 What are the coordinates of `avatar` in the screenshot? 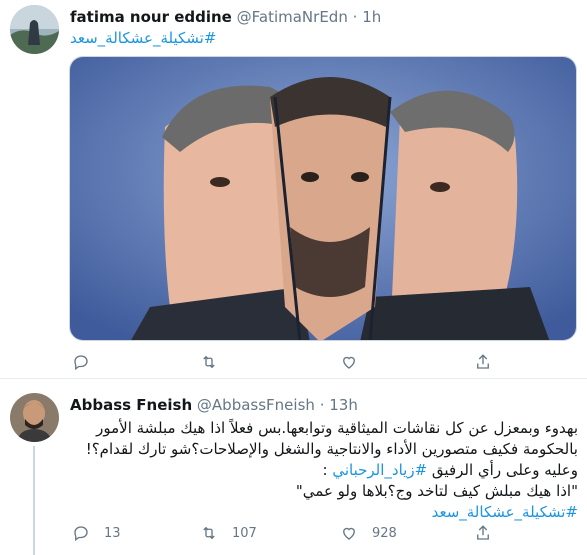 It's located at (34, 29).